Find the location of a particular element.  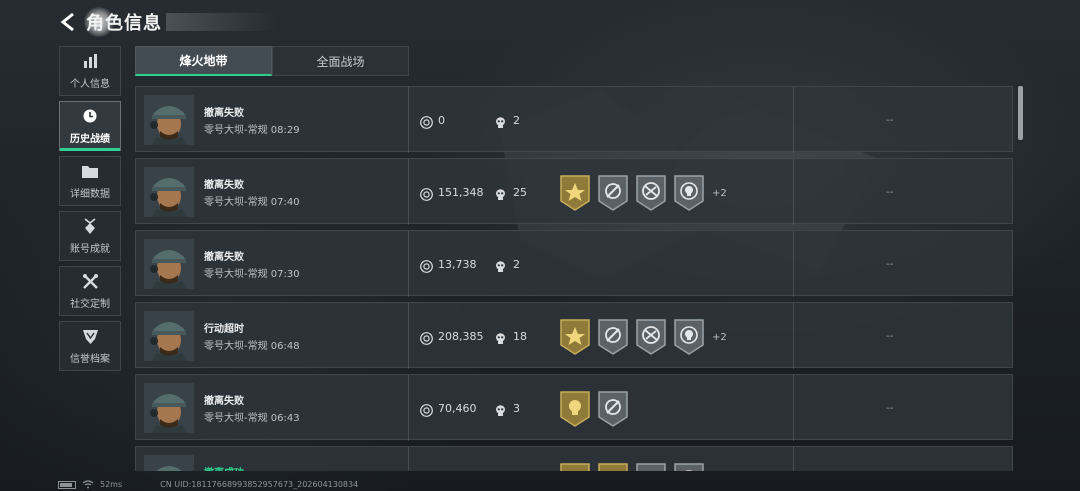

sidebar-item-label: 信誉档案 is located at coordinates (90, 359).